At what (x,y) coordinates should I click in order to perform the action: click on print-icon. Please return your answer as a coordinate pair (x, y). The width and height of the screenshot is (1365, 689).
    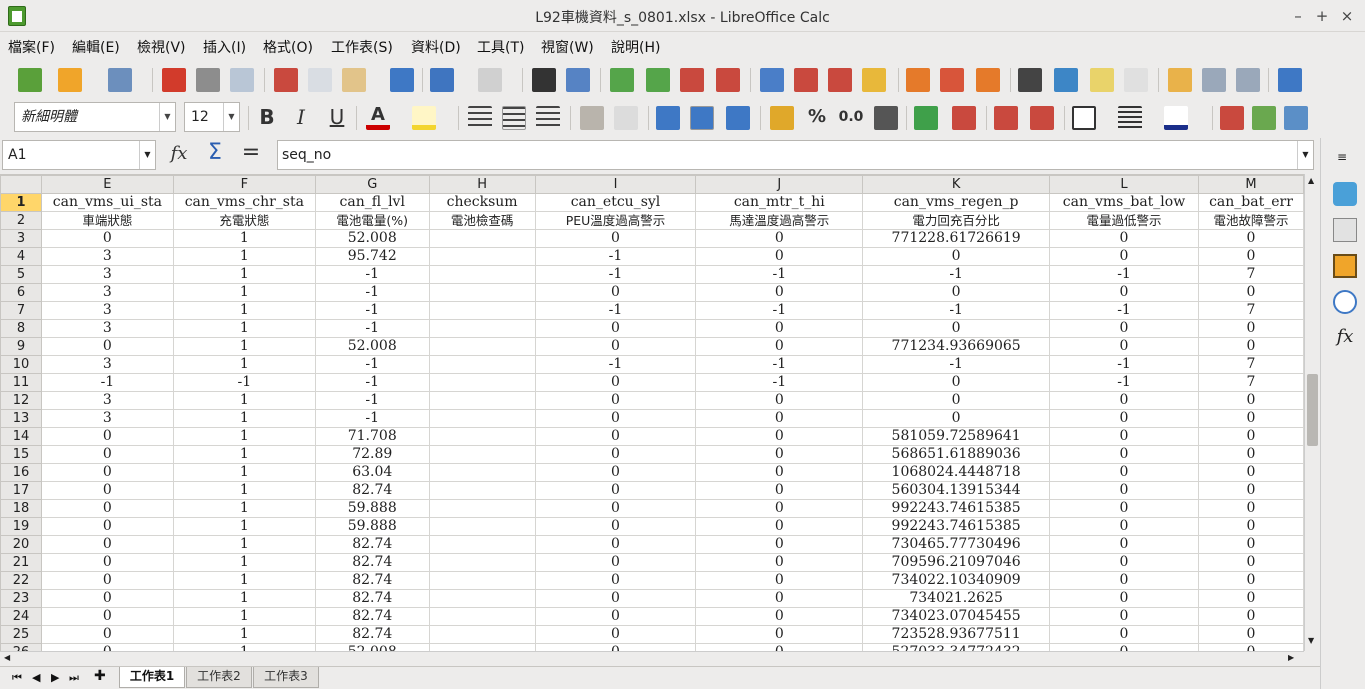
    Looking at the image, I should click on (208, 80).